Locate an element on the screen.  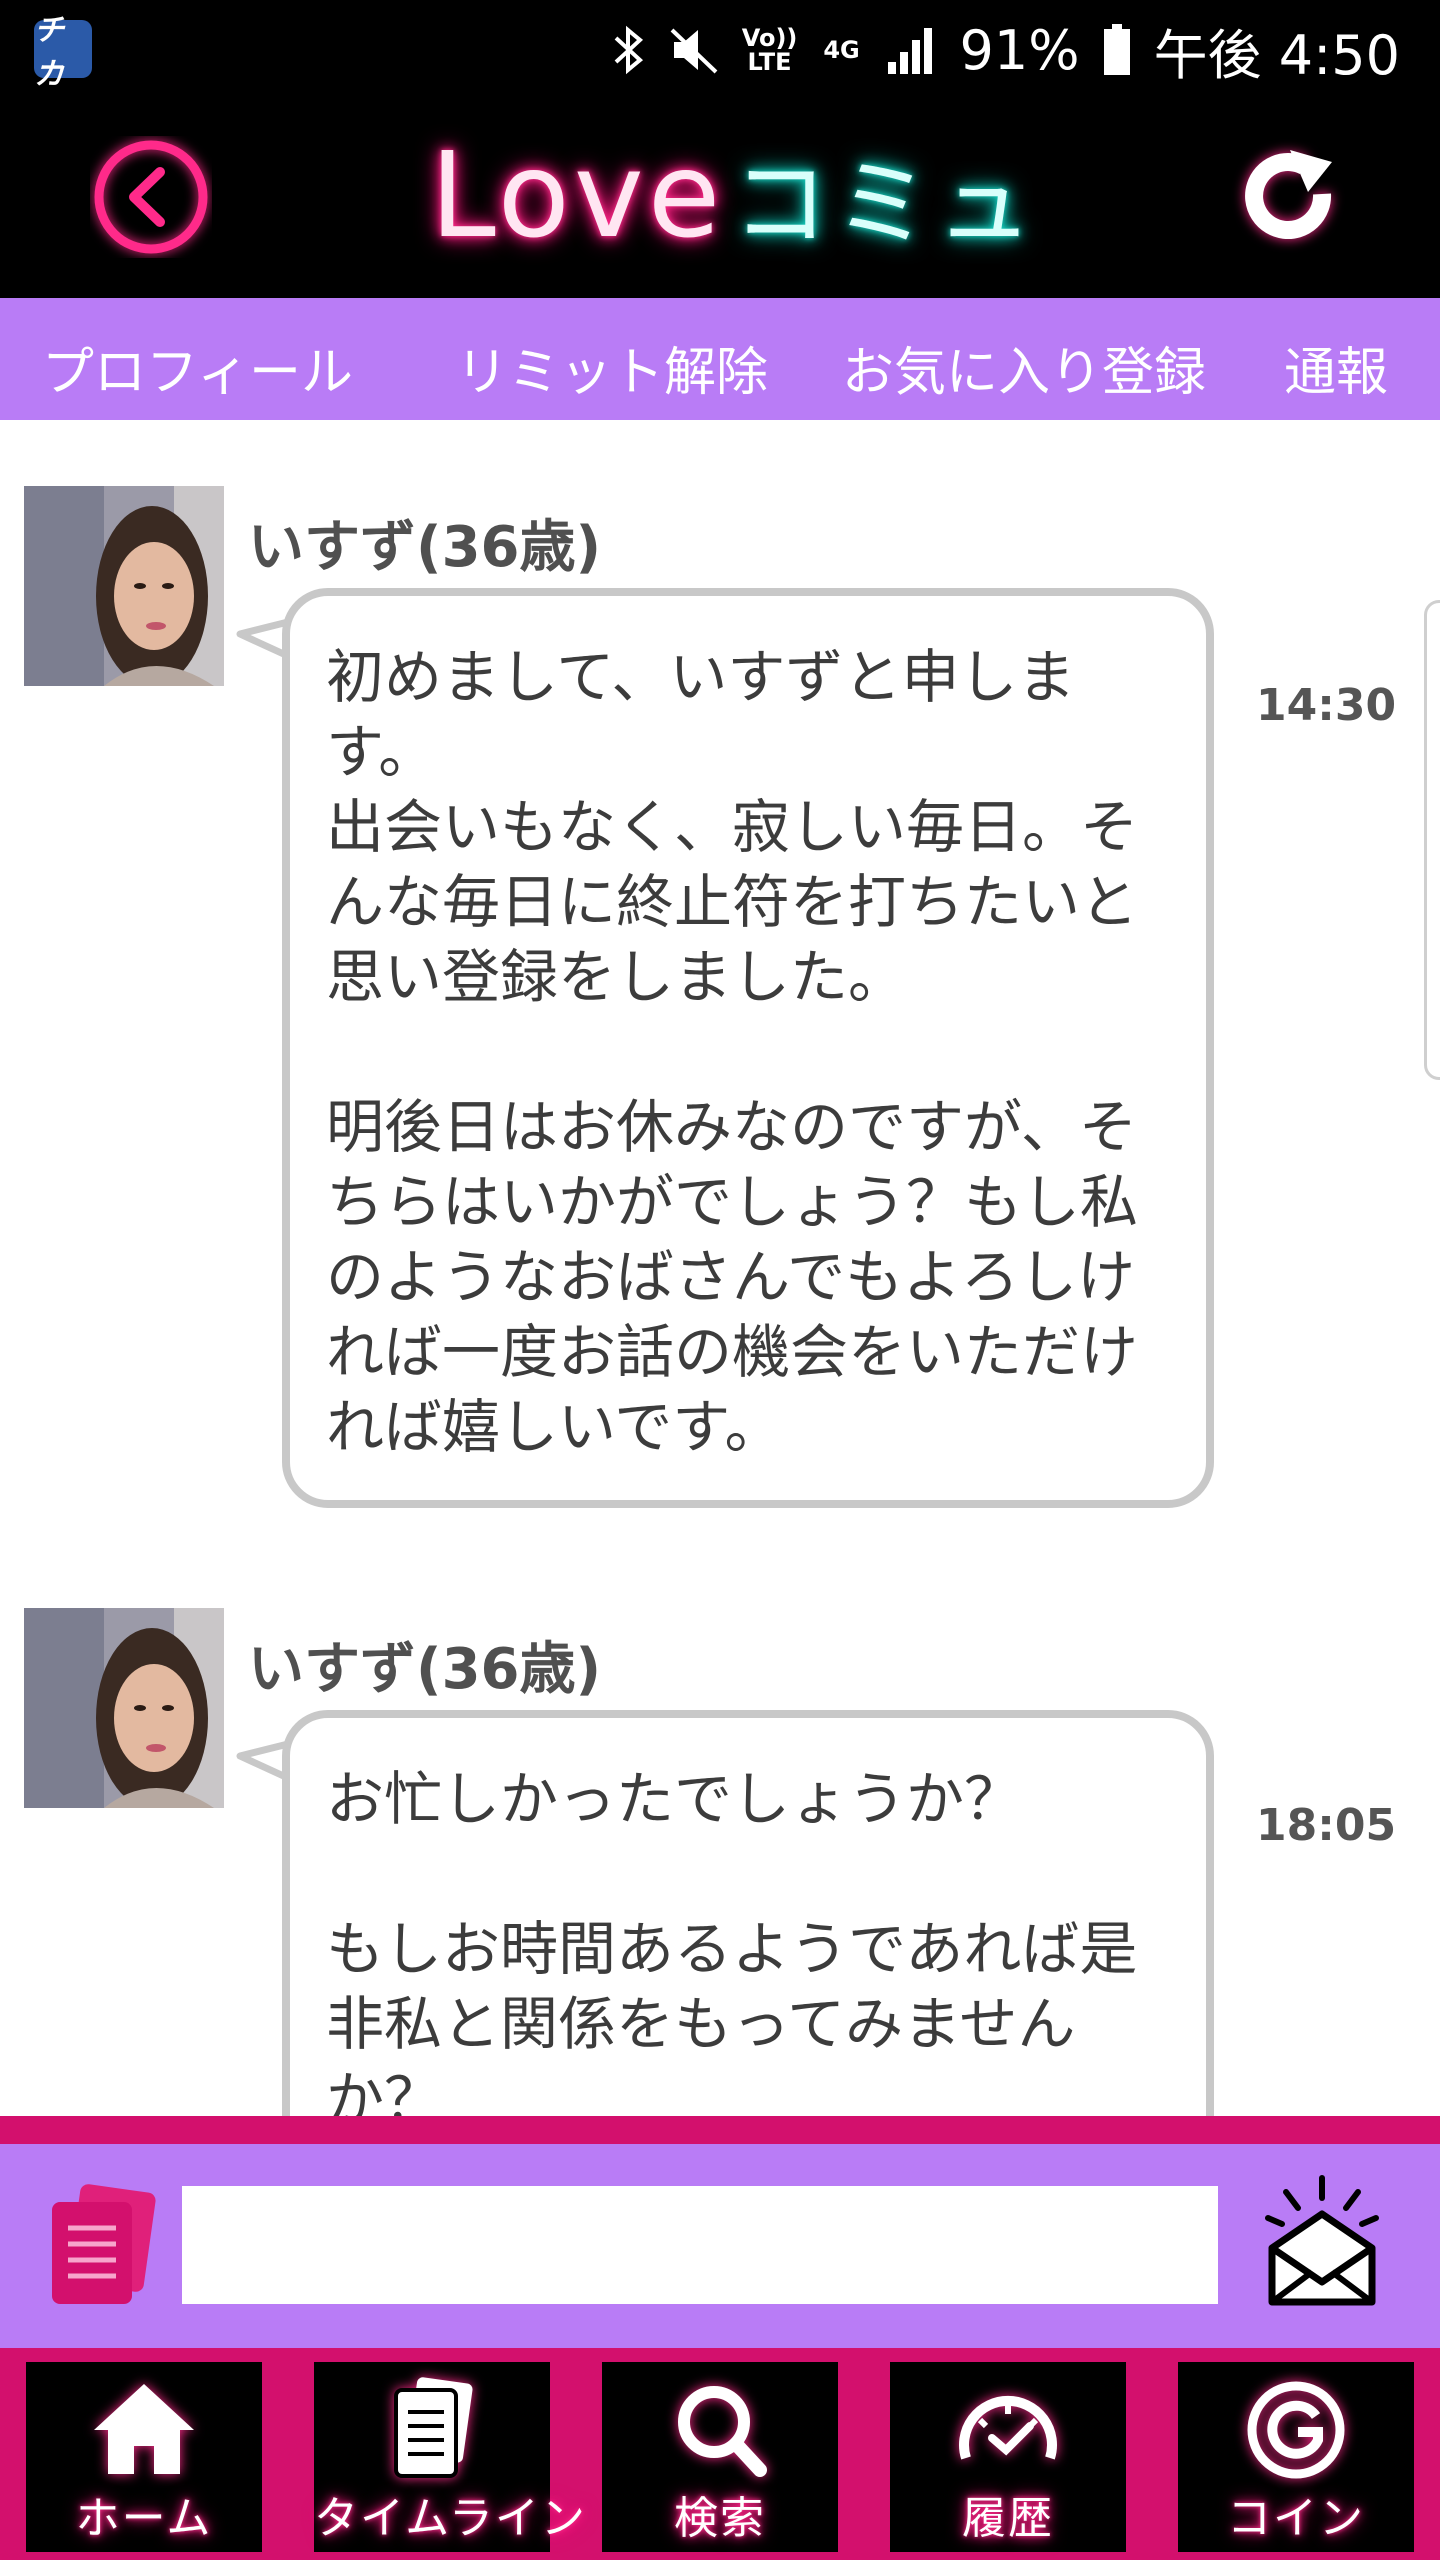
refresh-icon is located at coordinates (1289, 197).